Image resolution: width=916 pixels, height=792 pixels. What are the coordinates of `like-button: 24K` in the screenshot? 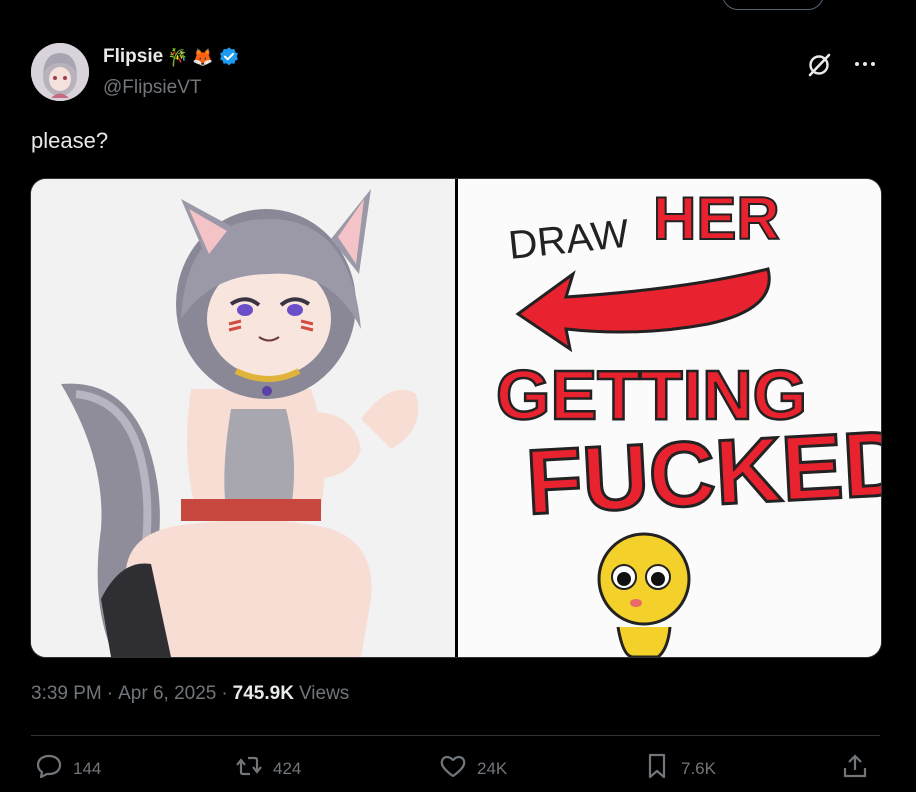 It's located at (473, 768).